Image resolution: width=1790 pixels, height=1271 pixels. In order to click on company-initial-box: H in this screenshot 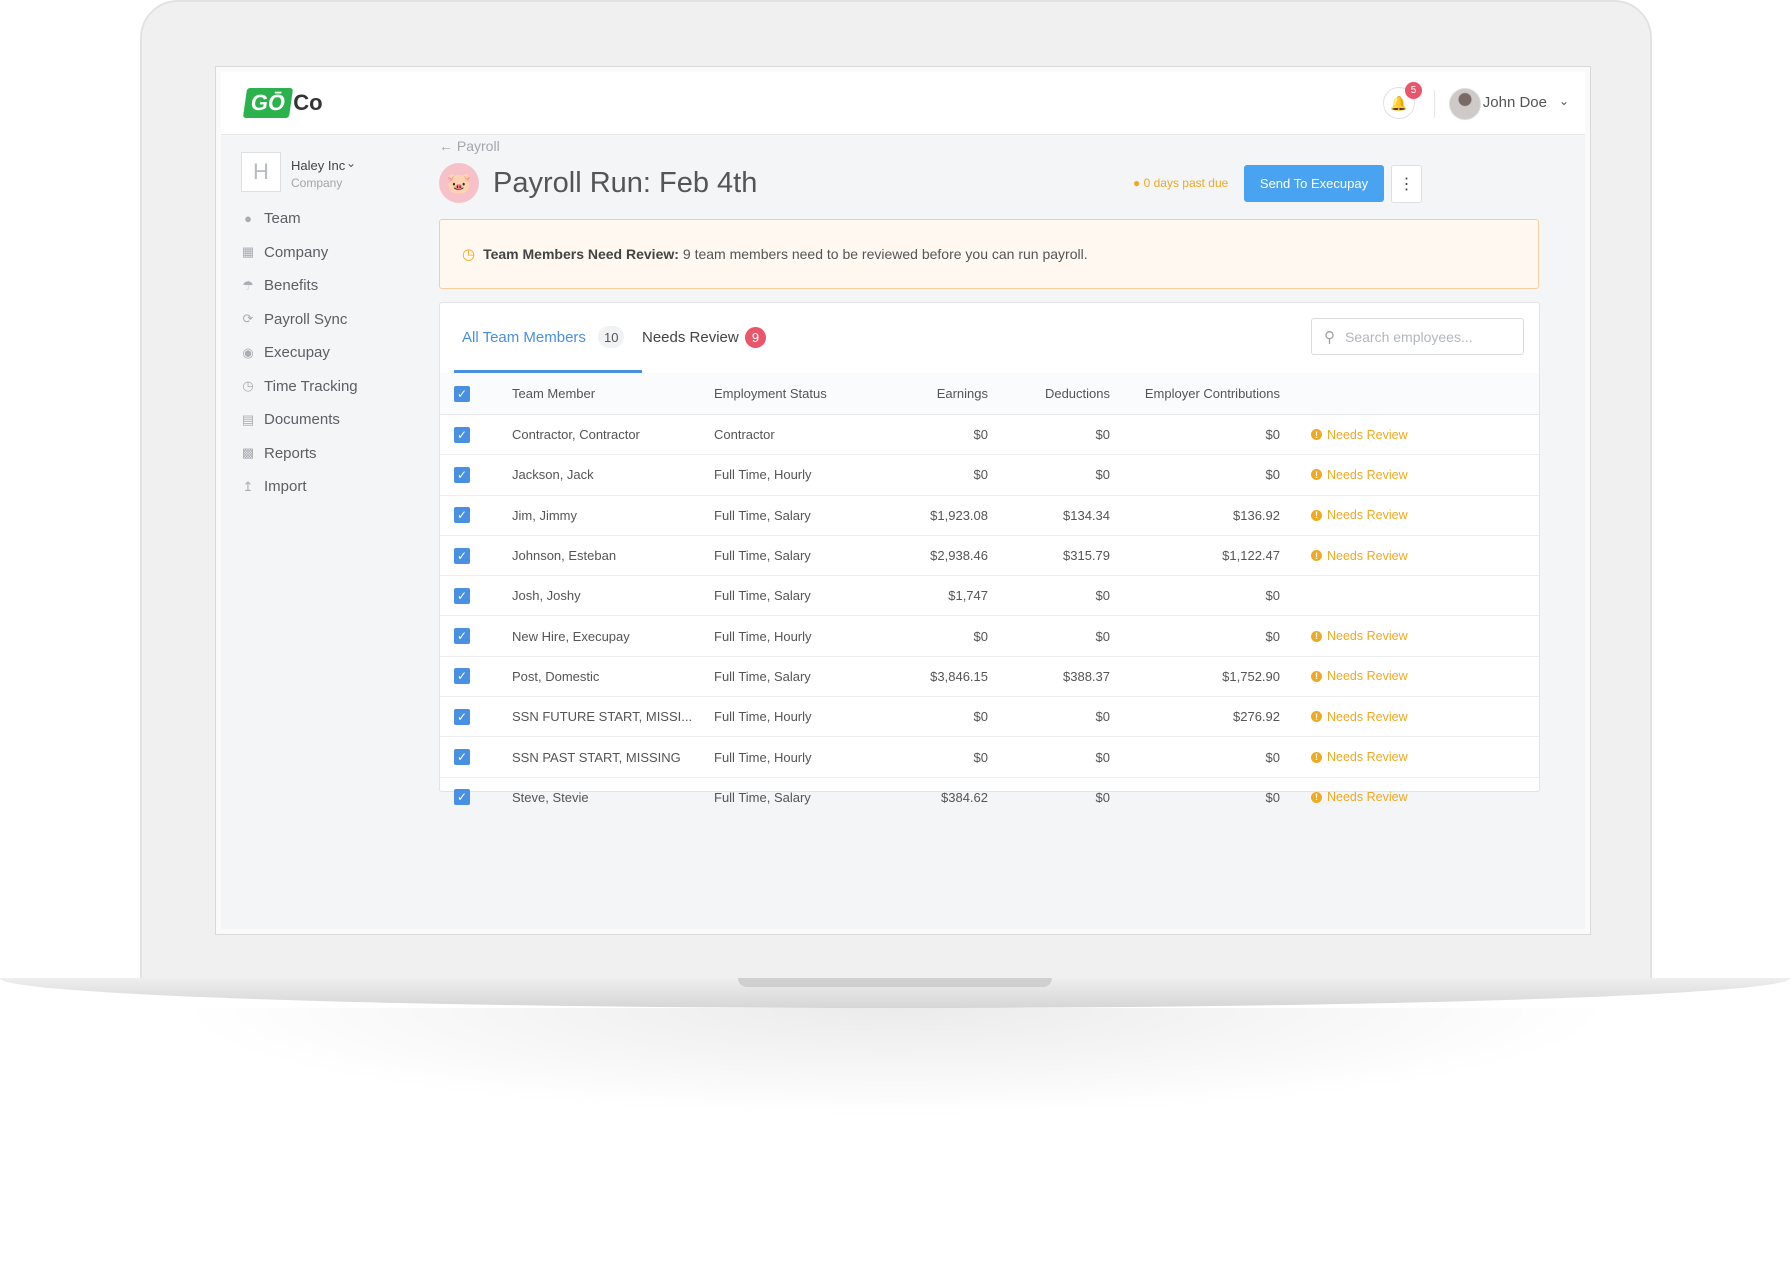, I will do `click(261, 172)`.